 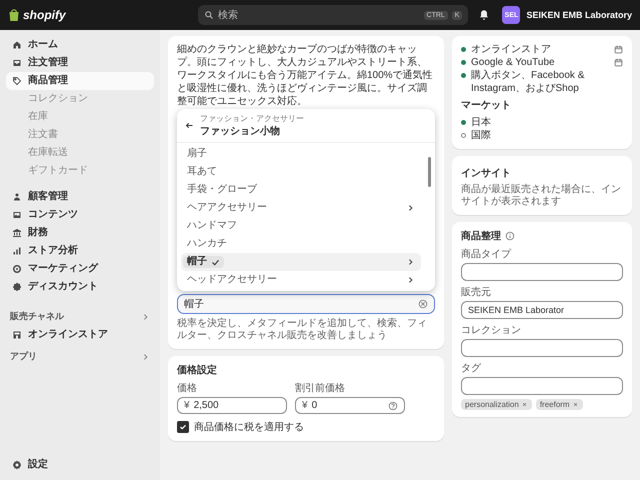 What do you see at coordinates (301, 190) in the screenshot?
I see `category-option: 手袋・グローブ` at bounding box center [301, 190].